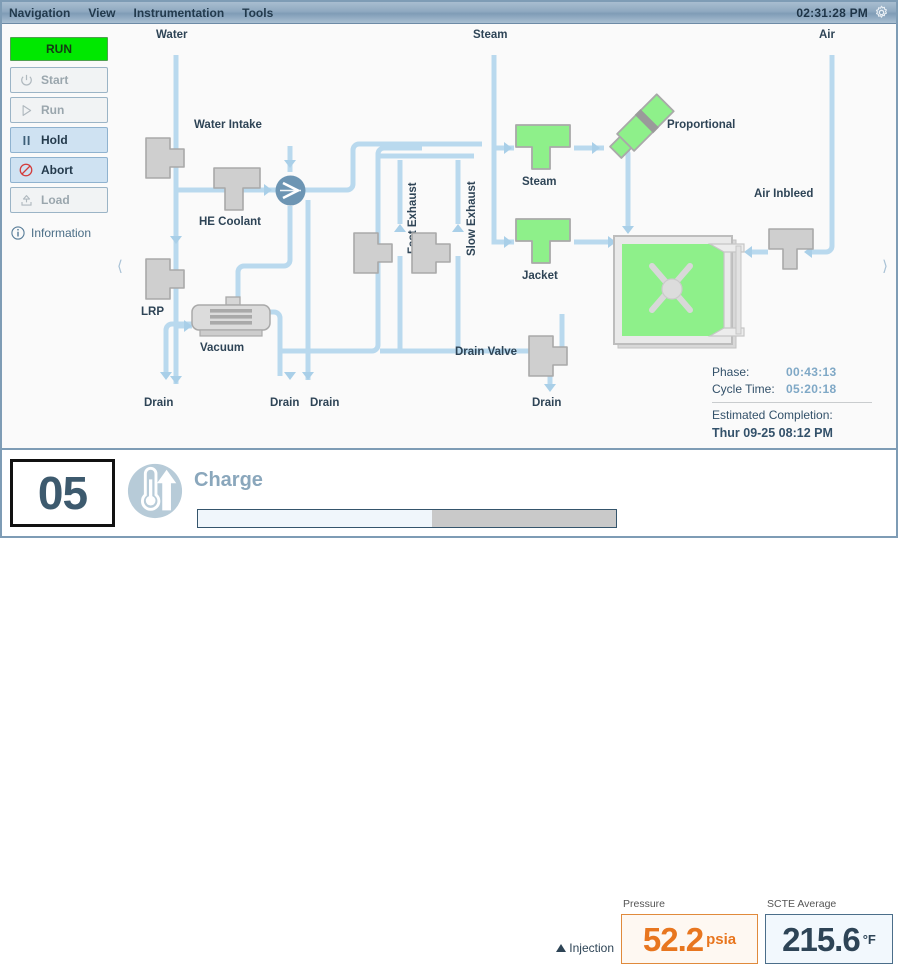  I want to click on pump-label-vacuum: Vacuum, so click(222, 348).